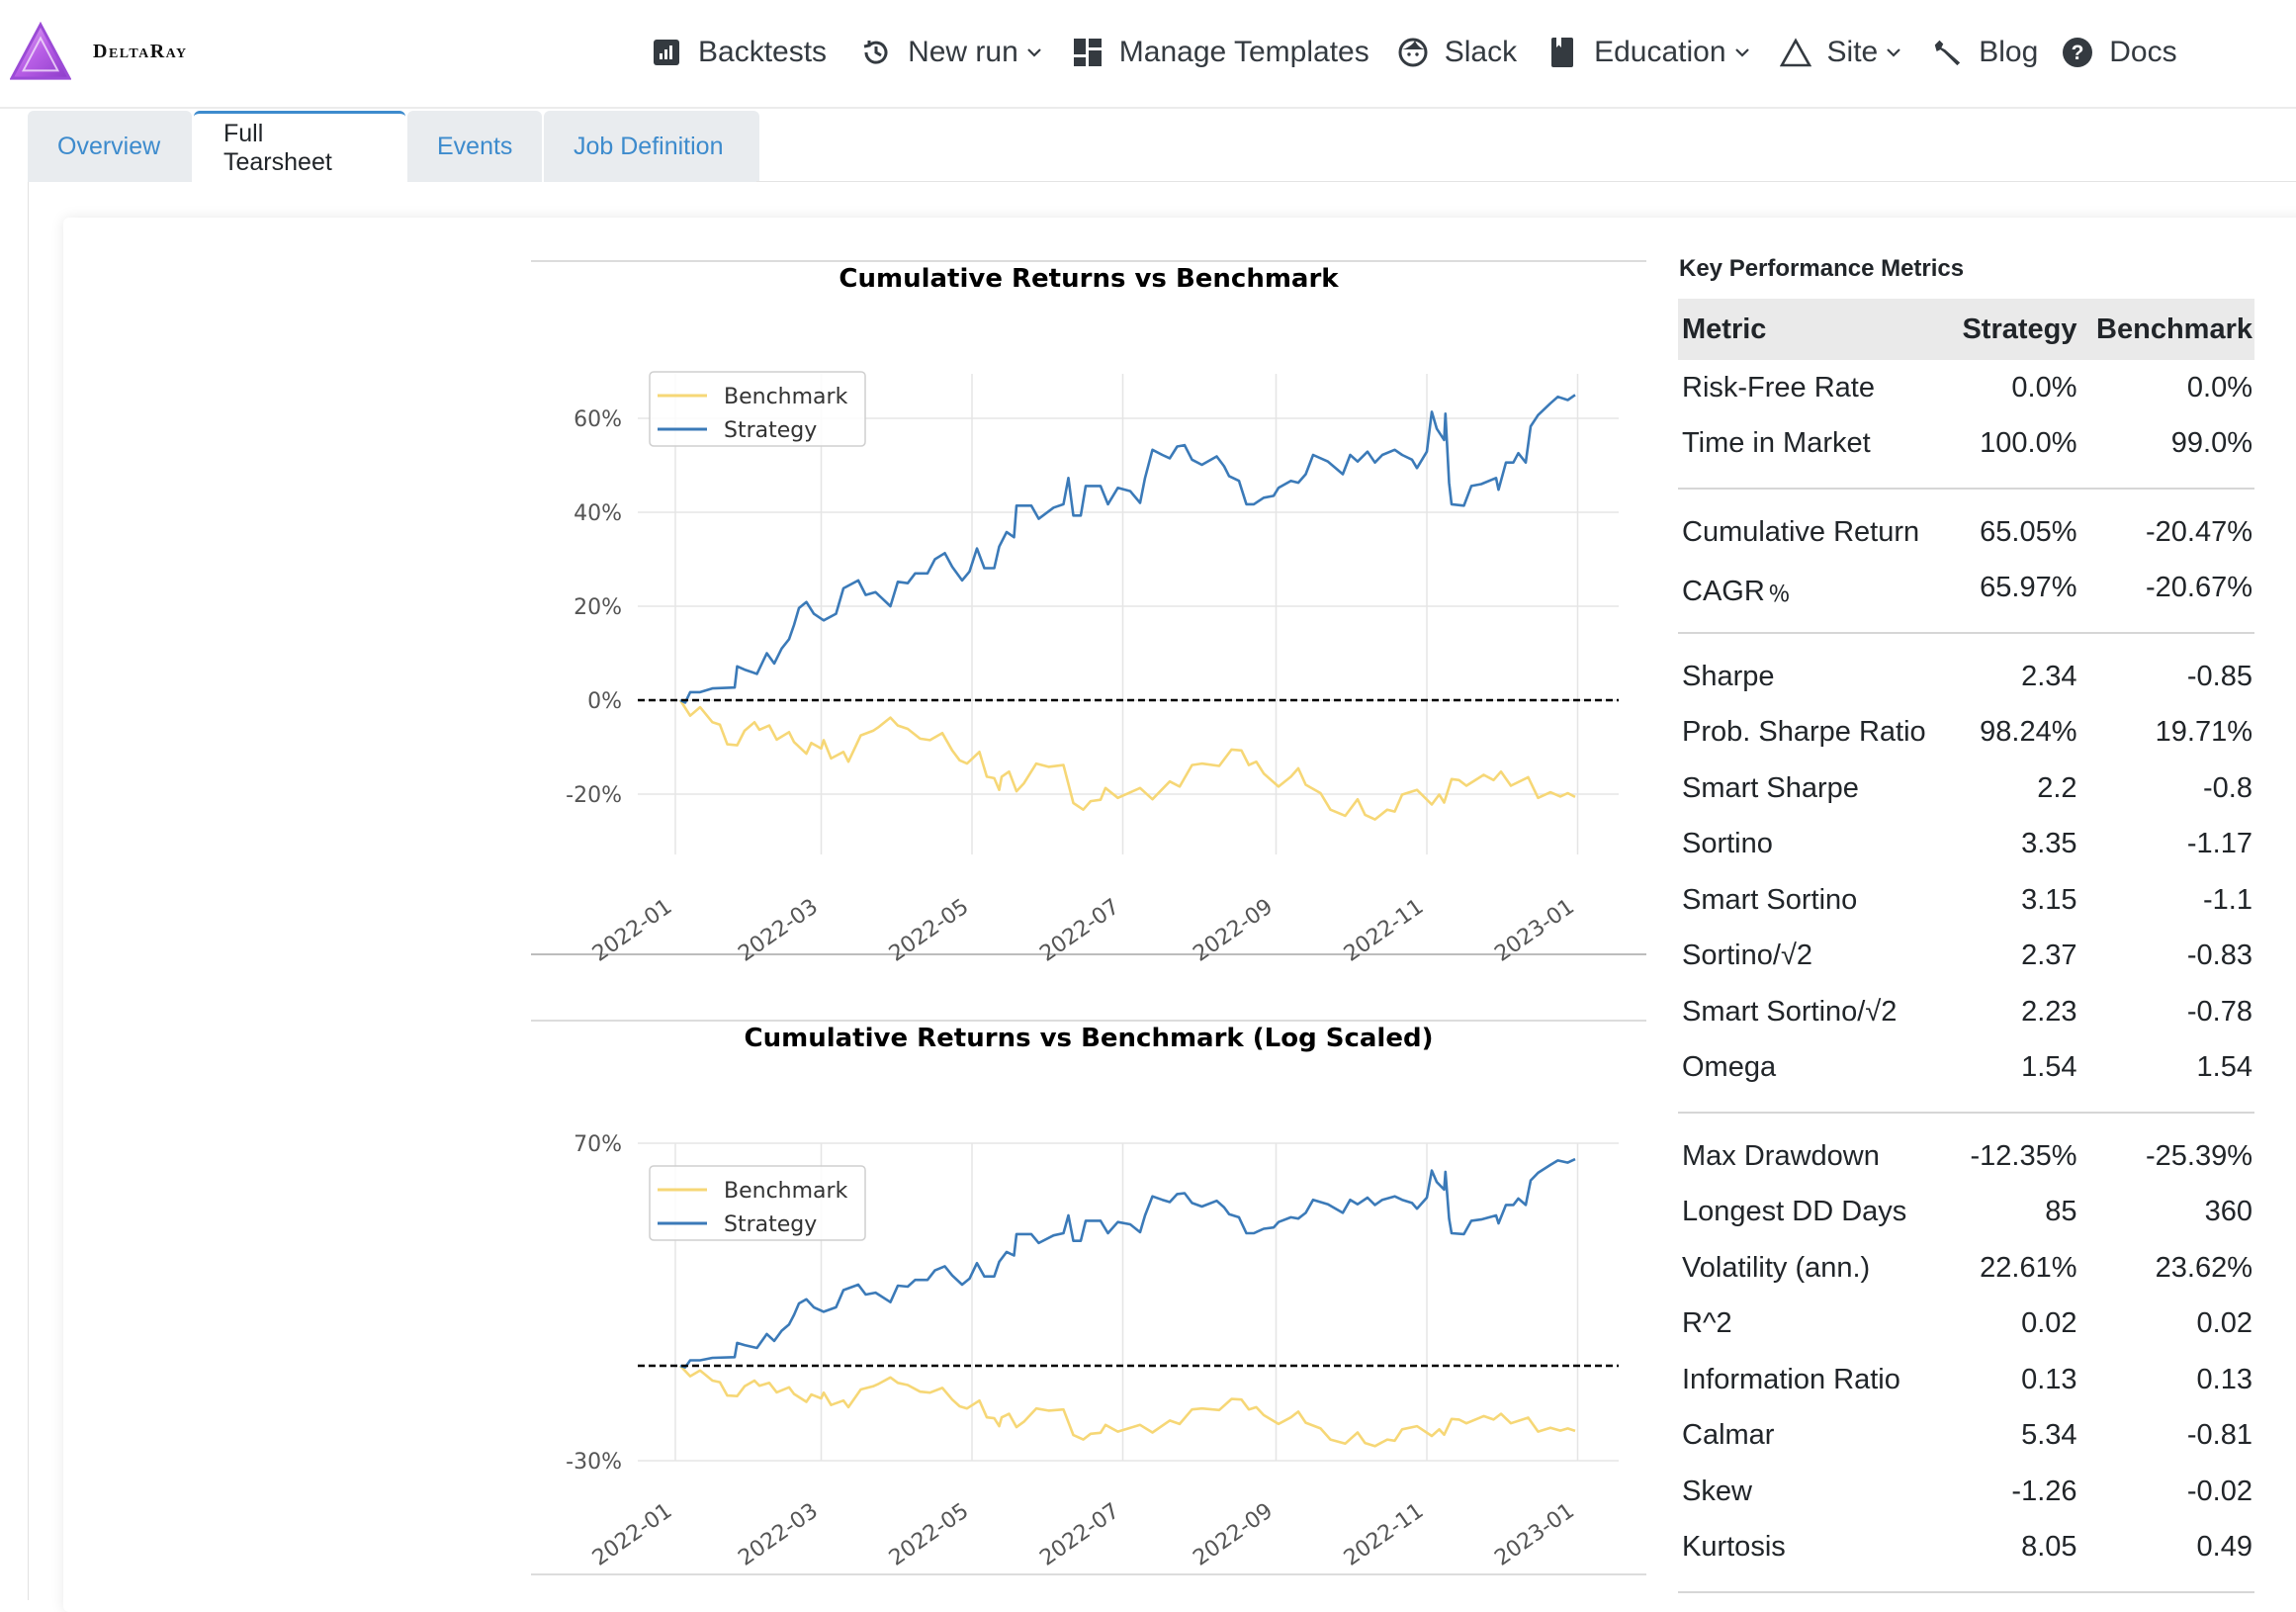 The width and height of the screenshot is (2296, 1612). What do you see at coordinates (1947, 52) in the screenshot?
I see `wrench-icon` at bounding box center [1947, 52].